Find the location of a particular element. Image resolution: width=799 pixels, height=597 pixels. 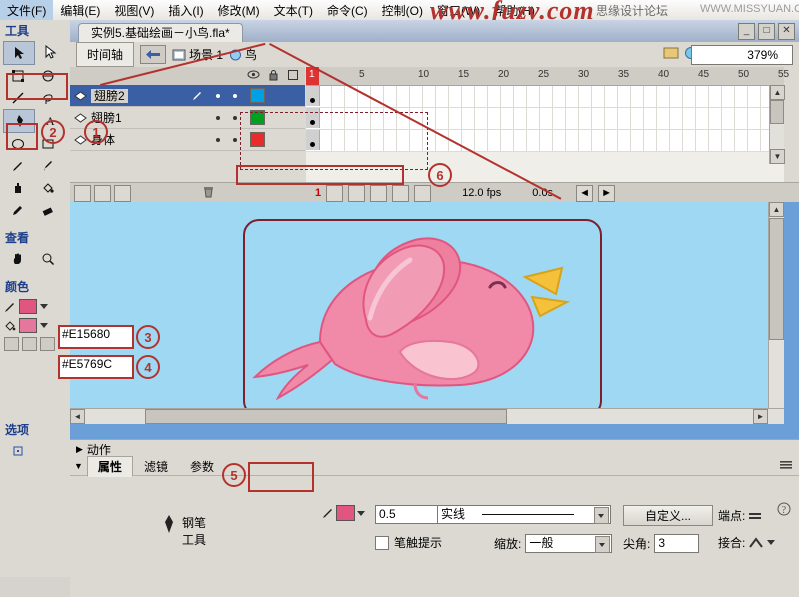

cap-control: 端点: is located at coordinates (741, 515).